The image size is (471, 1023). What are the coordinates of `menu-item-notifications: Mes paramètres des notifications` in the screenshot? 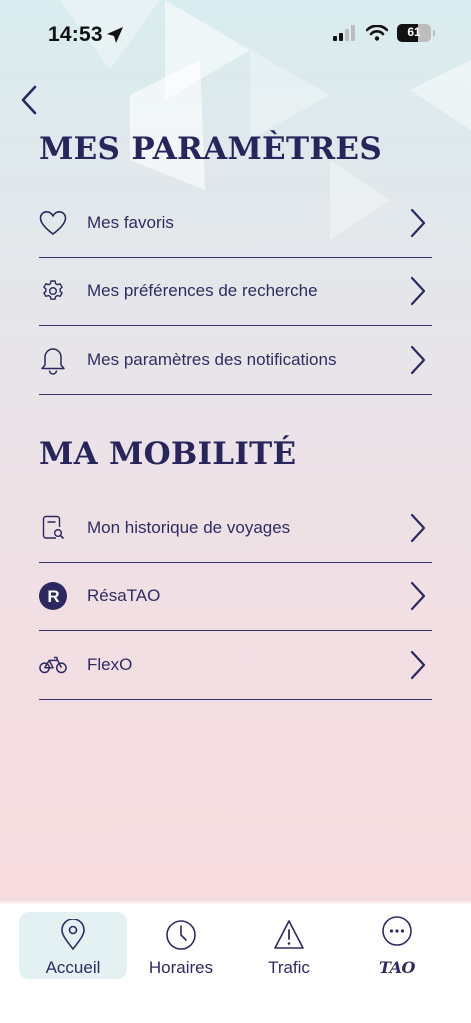 It's located at (235, 360).